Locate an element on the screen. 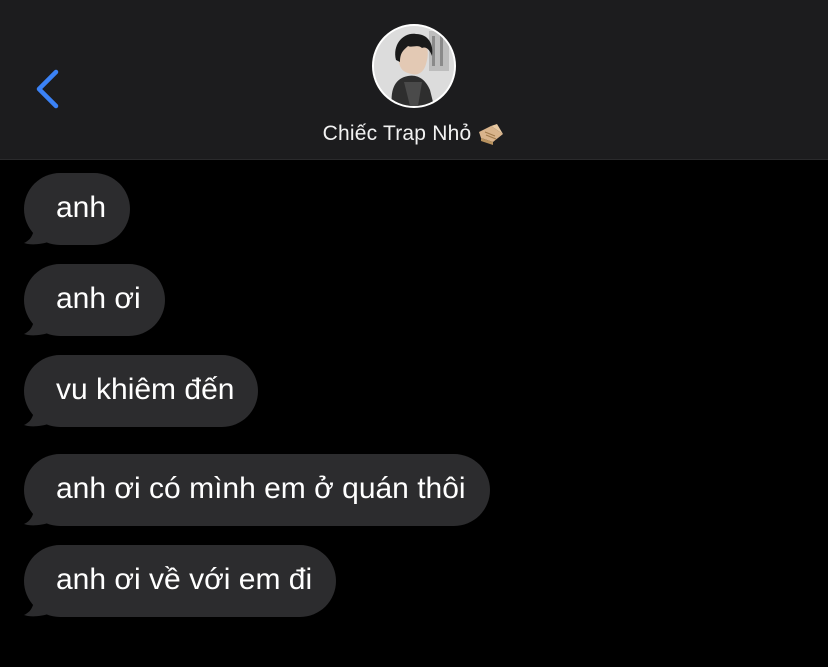  received-message-bubble: anh ơi có mình em ở quán thôi is located at coordinates (257, 490).